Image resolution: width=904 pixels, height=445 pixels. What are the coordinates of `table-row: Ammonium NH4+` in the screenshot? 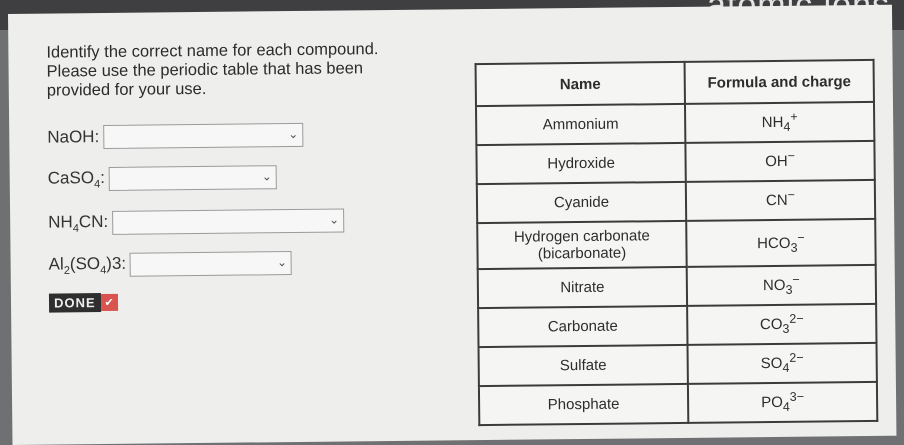 It's located at (675, 123).